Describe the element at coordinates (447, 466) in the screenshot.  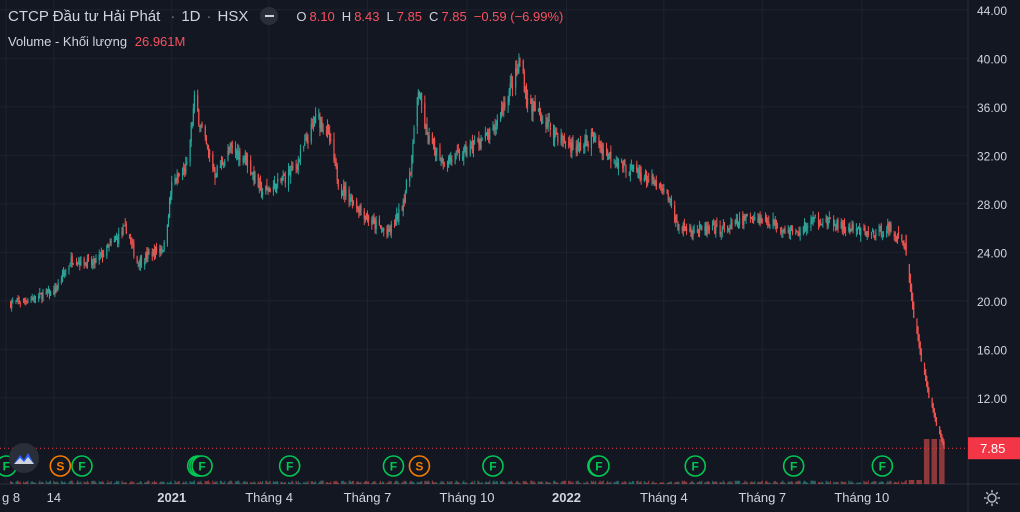
I see `event-markers: FSFFFFFFSFFFFFF` at that location.